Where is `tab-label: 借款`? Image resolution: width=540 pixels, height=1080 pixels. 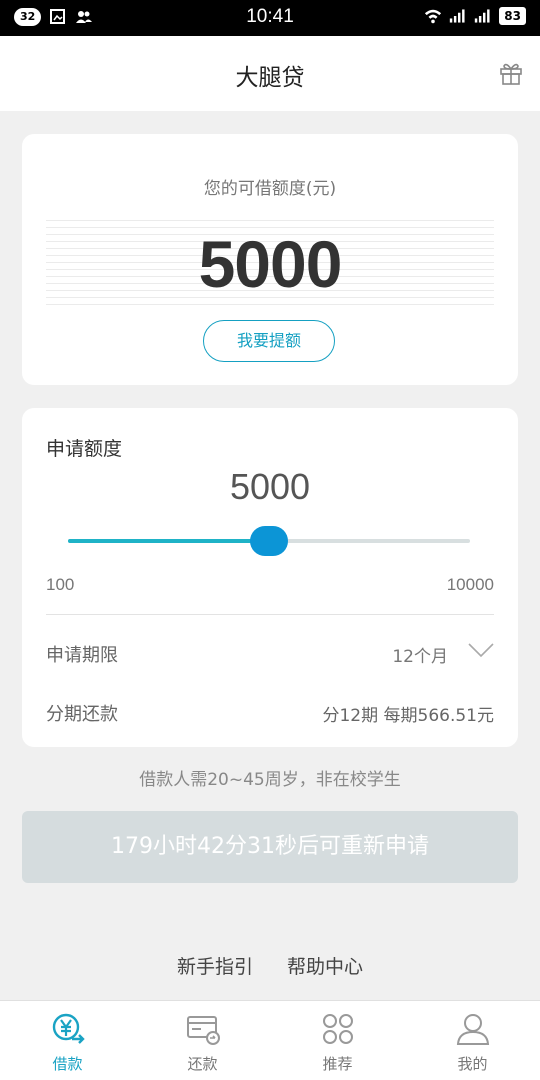
tab-label: 借款 is located at coordinates (67, 1064).